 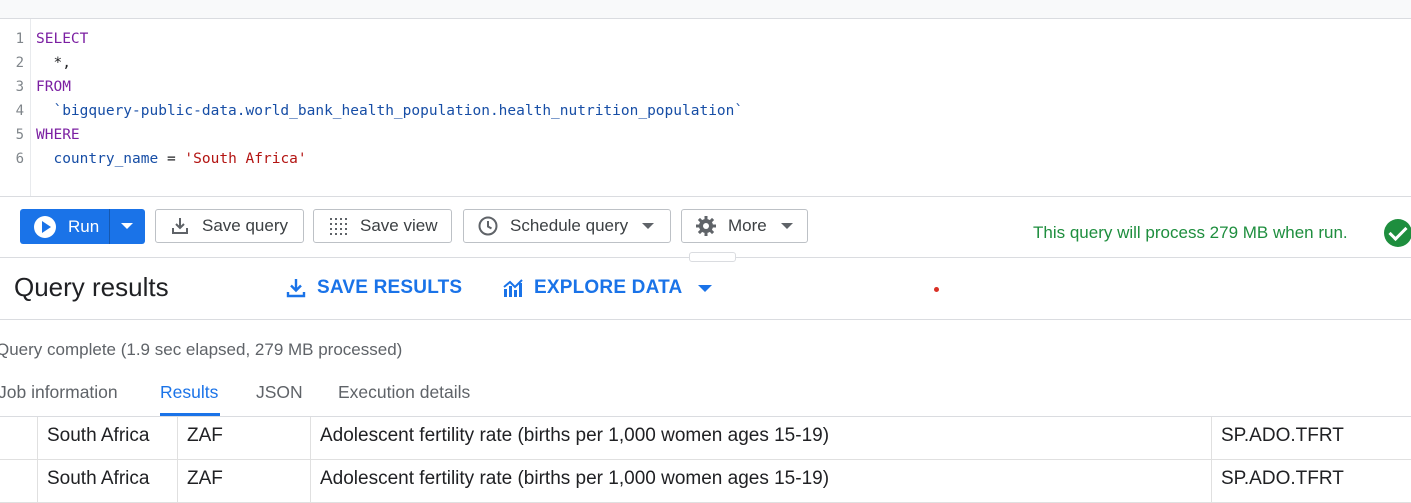 I want to click on gear-icon, so click(x=706, y=226).